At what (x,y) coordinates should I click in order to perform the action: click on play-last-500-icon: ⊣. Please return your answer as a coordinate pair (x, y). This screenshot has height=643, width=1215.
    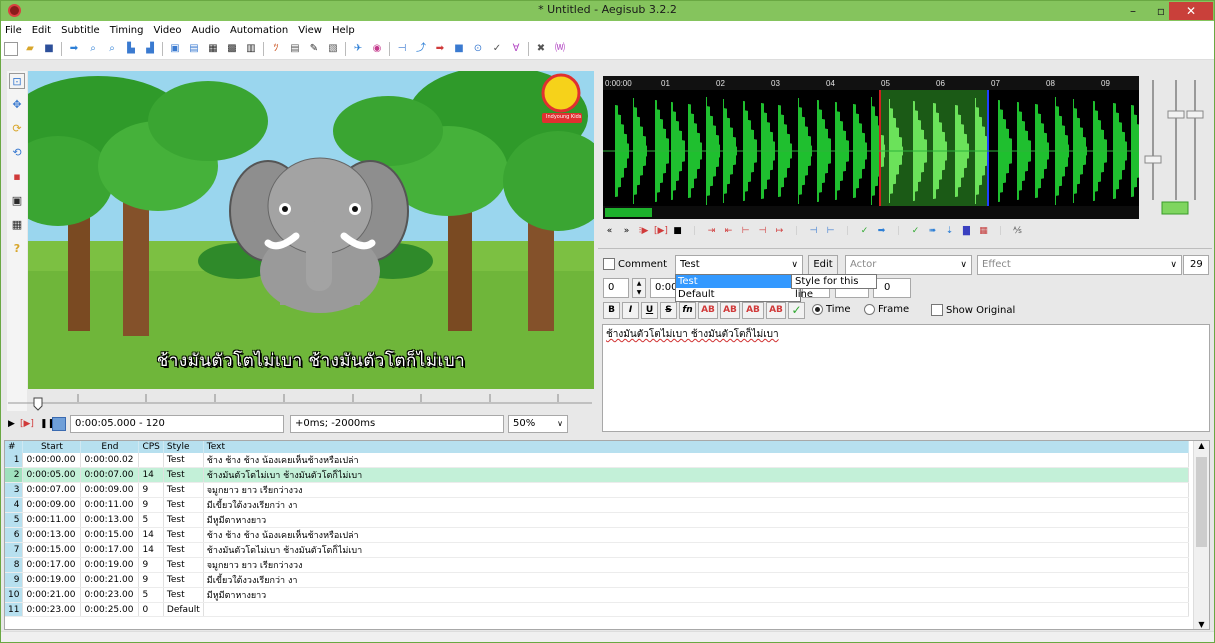
    Looking at the image, I should click on (762, 231).